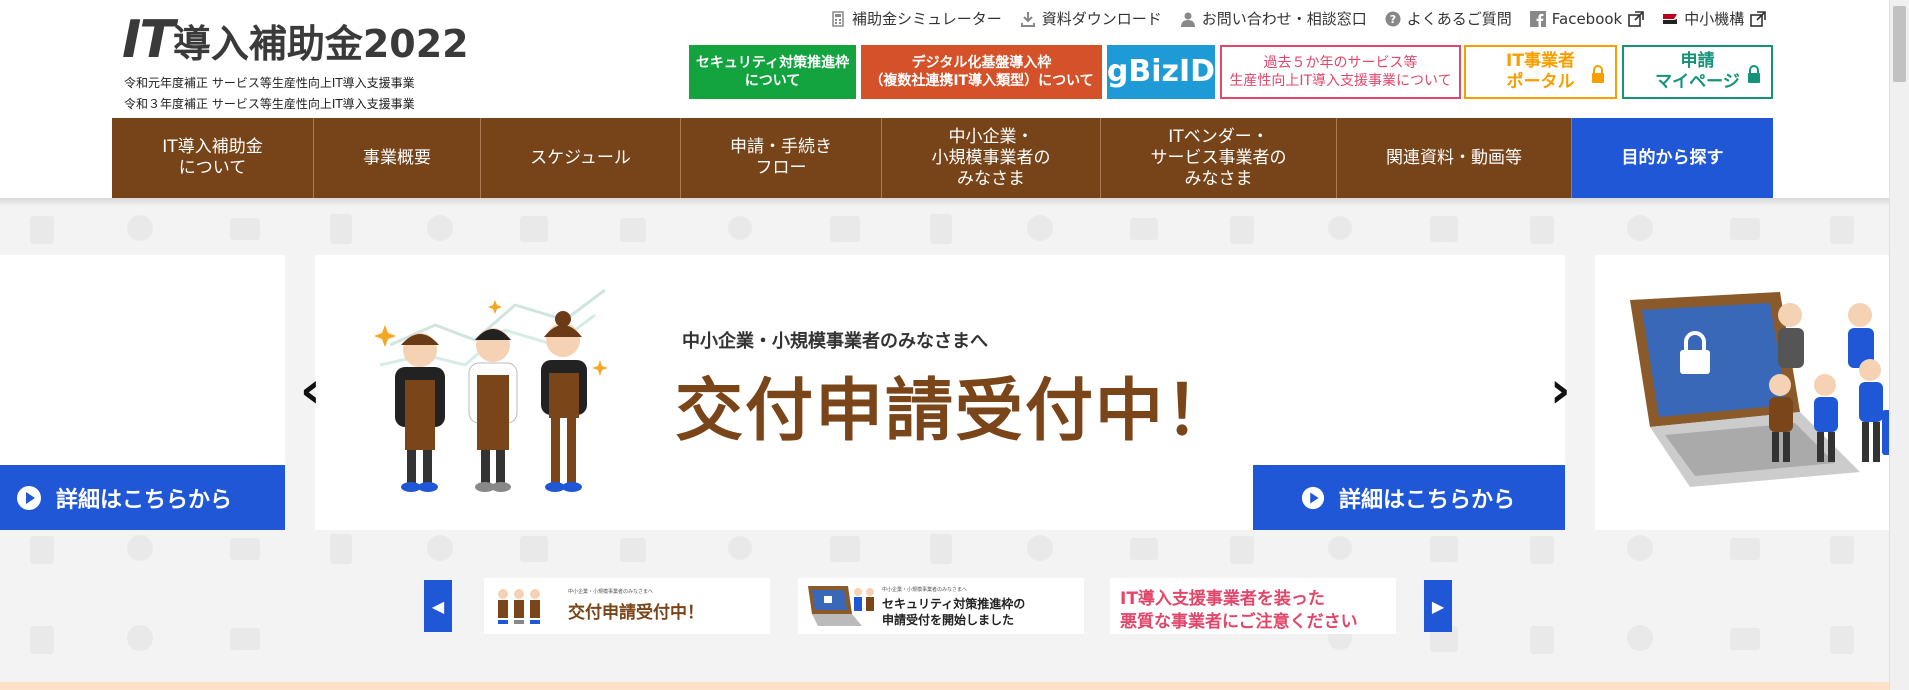 The width and height of the screenshot is (1909, 690). Describe the element at coordinates (781, 168) in the screenshot. I see `nav-label-line: フロー` at that location.